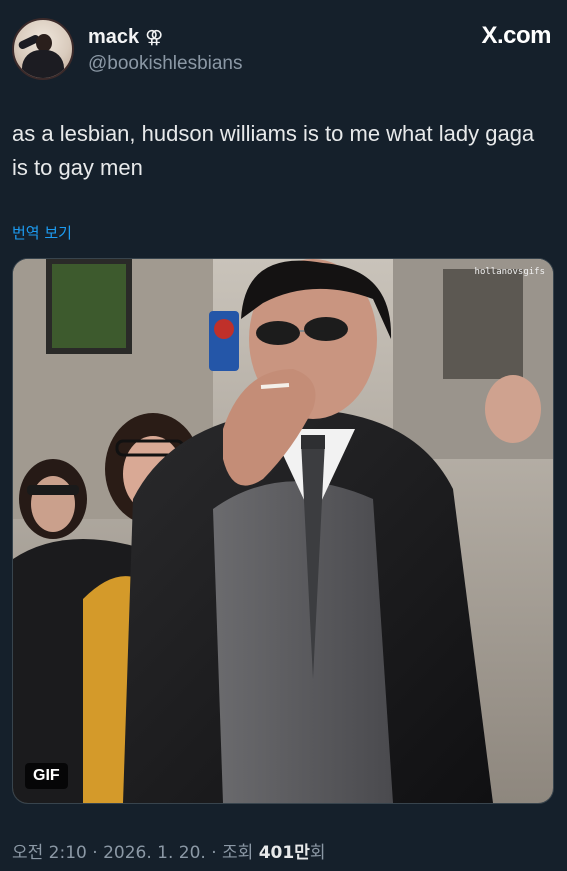 This screenshot has height=871, width=567. What do you see at coordinates (284, 853) in the screenshot?
I see `view-count: 401만` at bounding box center [284, 853].